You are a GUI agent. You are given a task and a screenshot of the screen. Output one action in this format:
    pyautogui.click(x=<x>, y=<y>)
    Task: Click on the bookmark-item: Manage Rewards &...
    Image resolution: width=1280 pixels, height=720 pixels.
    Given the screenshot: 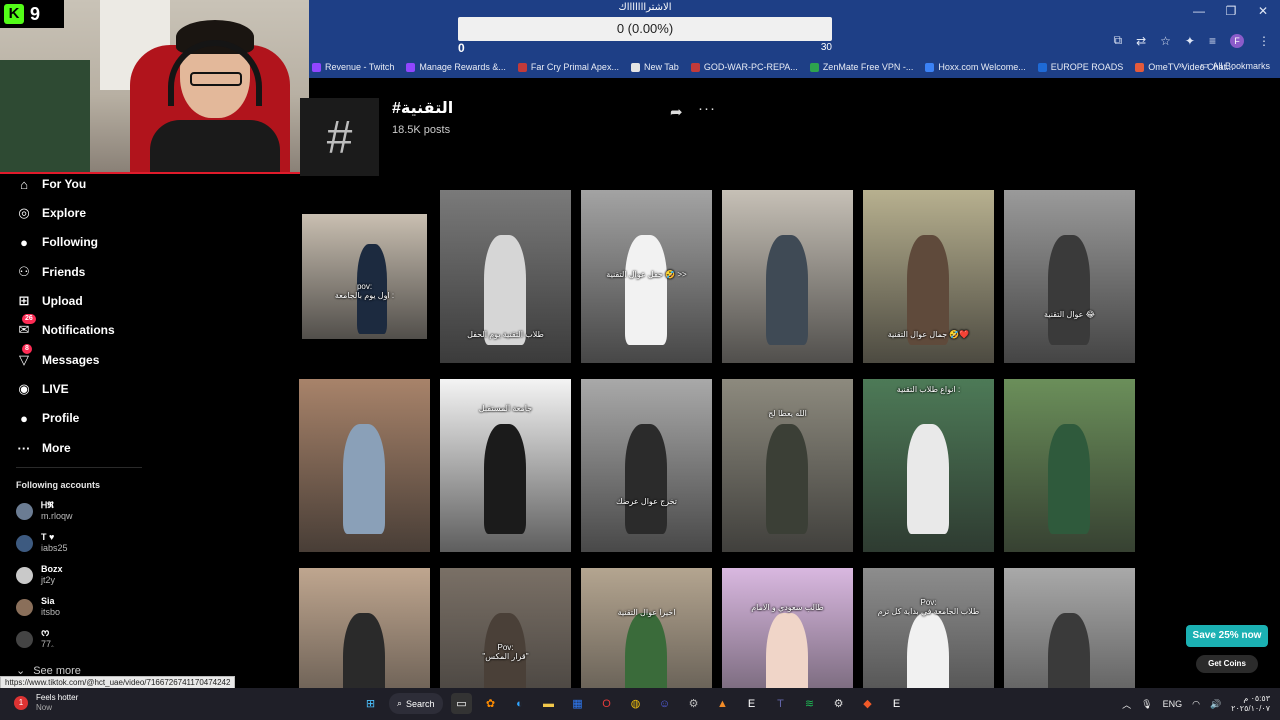 What is the action you would take?
    pyautogui.click(x=456, y=67)
    